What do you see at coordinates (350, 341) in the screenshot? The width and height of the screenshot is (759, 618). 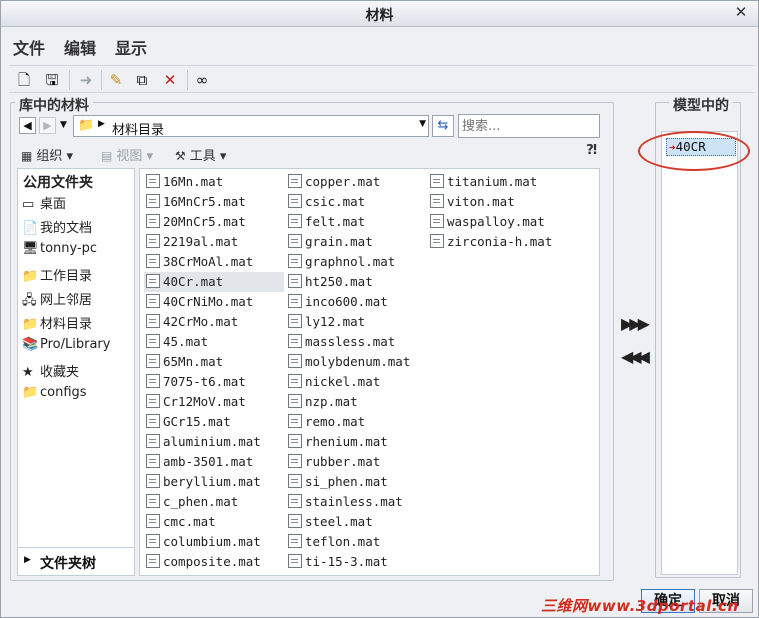 I see `file-name: massless.mat` at bounding box center [350, 341].